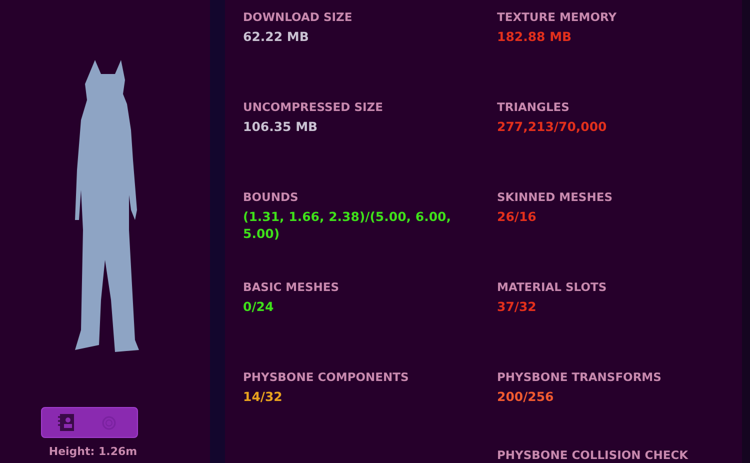  Describe the element at coordinates (326, 377) in the screenshot. I see `stat-label: PHYSBONE COMPONENTS` at that location.